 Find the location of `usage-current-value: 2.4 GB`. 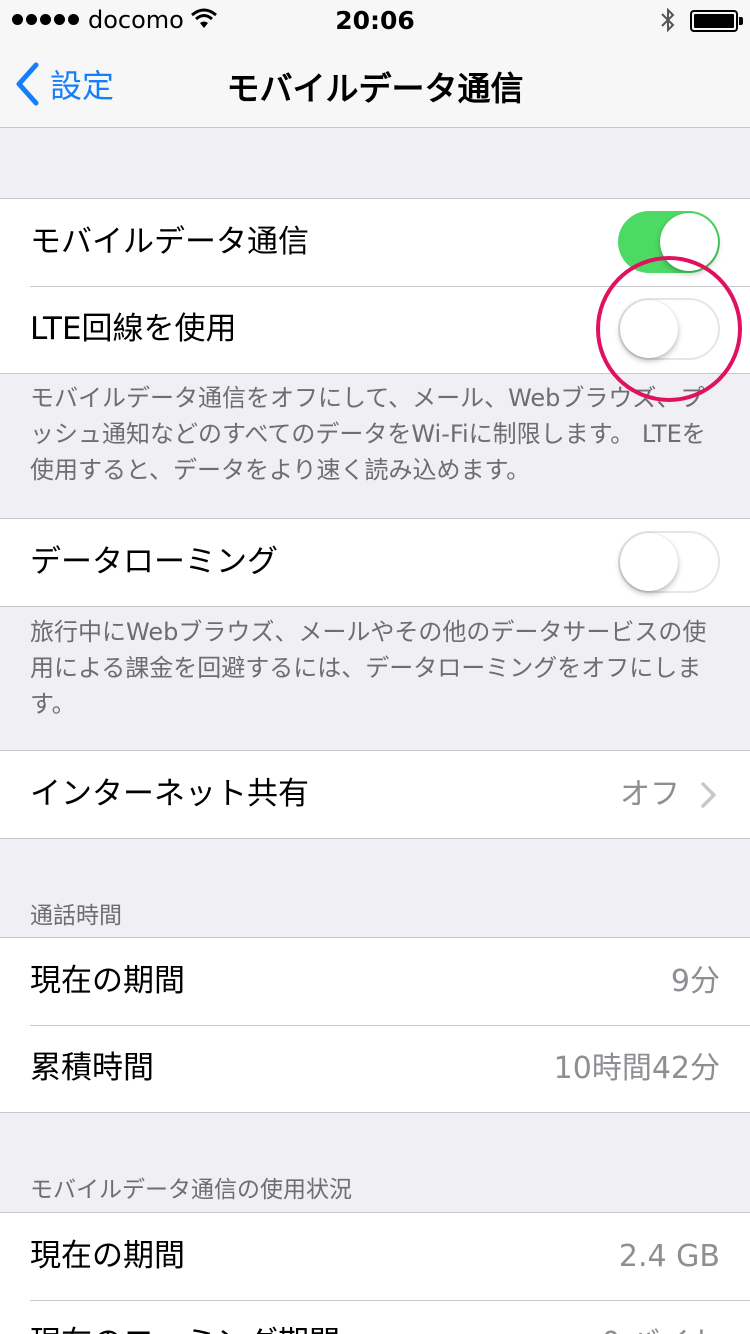

usage-current-value: 2.4 GB is located at coordinates (669, 1256).